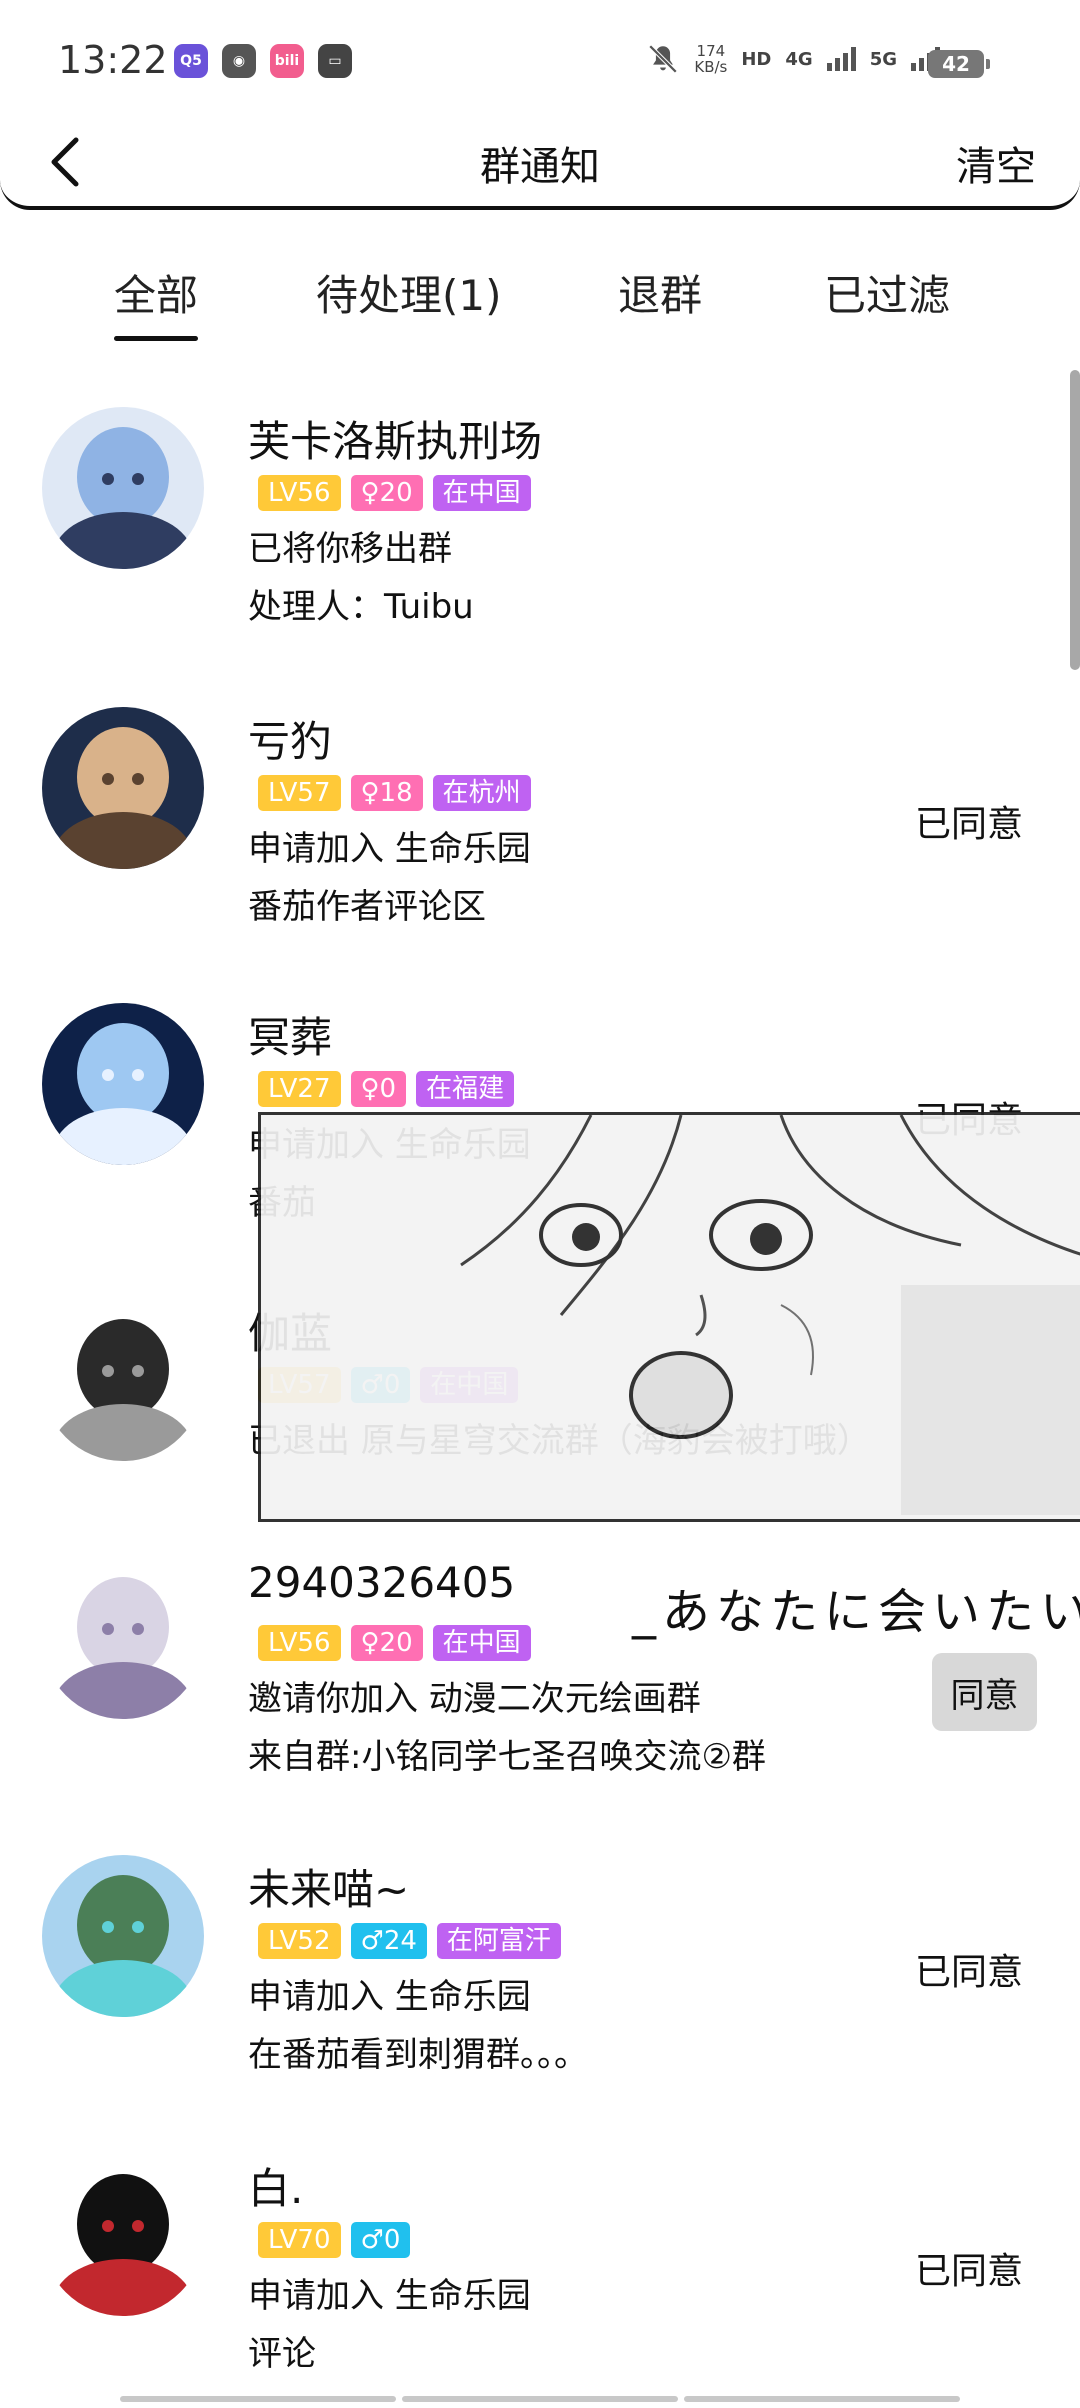  Describe the element at coordinates (418, 2055) in the screenshot. I see `notification-detail: 在番茄看到刺猬群。。。` at that location.